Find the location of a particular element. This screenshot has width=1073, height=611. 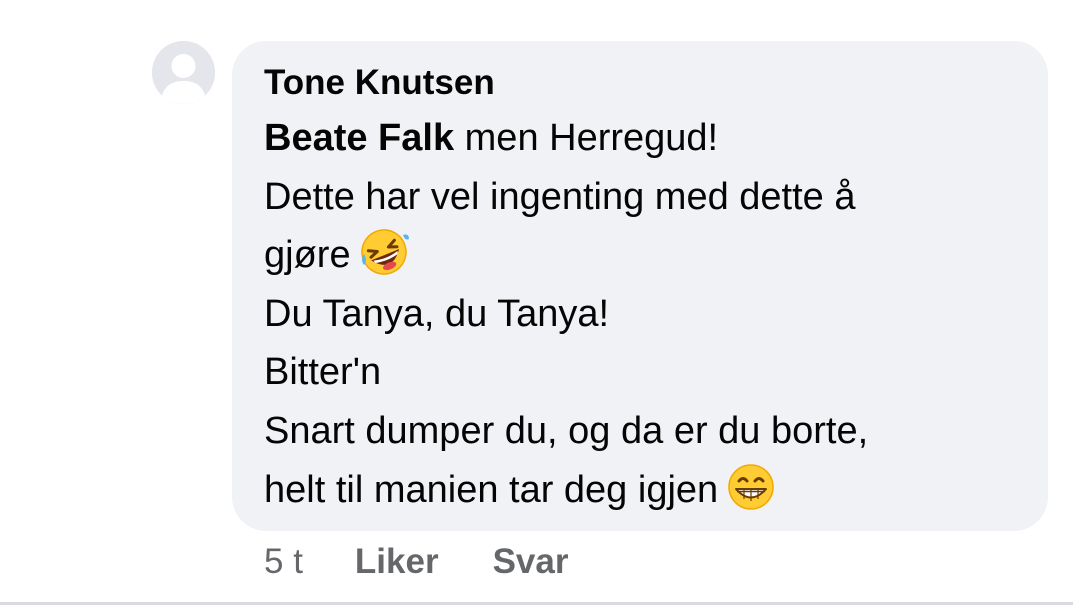

comment-line-2: Dette har vel ingenting med dette å is located at coordinates (560, 196).